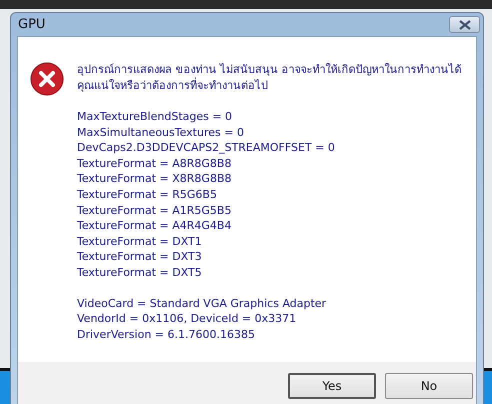 Image resolution: width=492 pixels, height=404 pixels. I want to click on detail-line: TextureFormat = A8R8G8B8, so click(154, 164).